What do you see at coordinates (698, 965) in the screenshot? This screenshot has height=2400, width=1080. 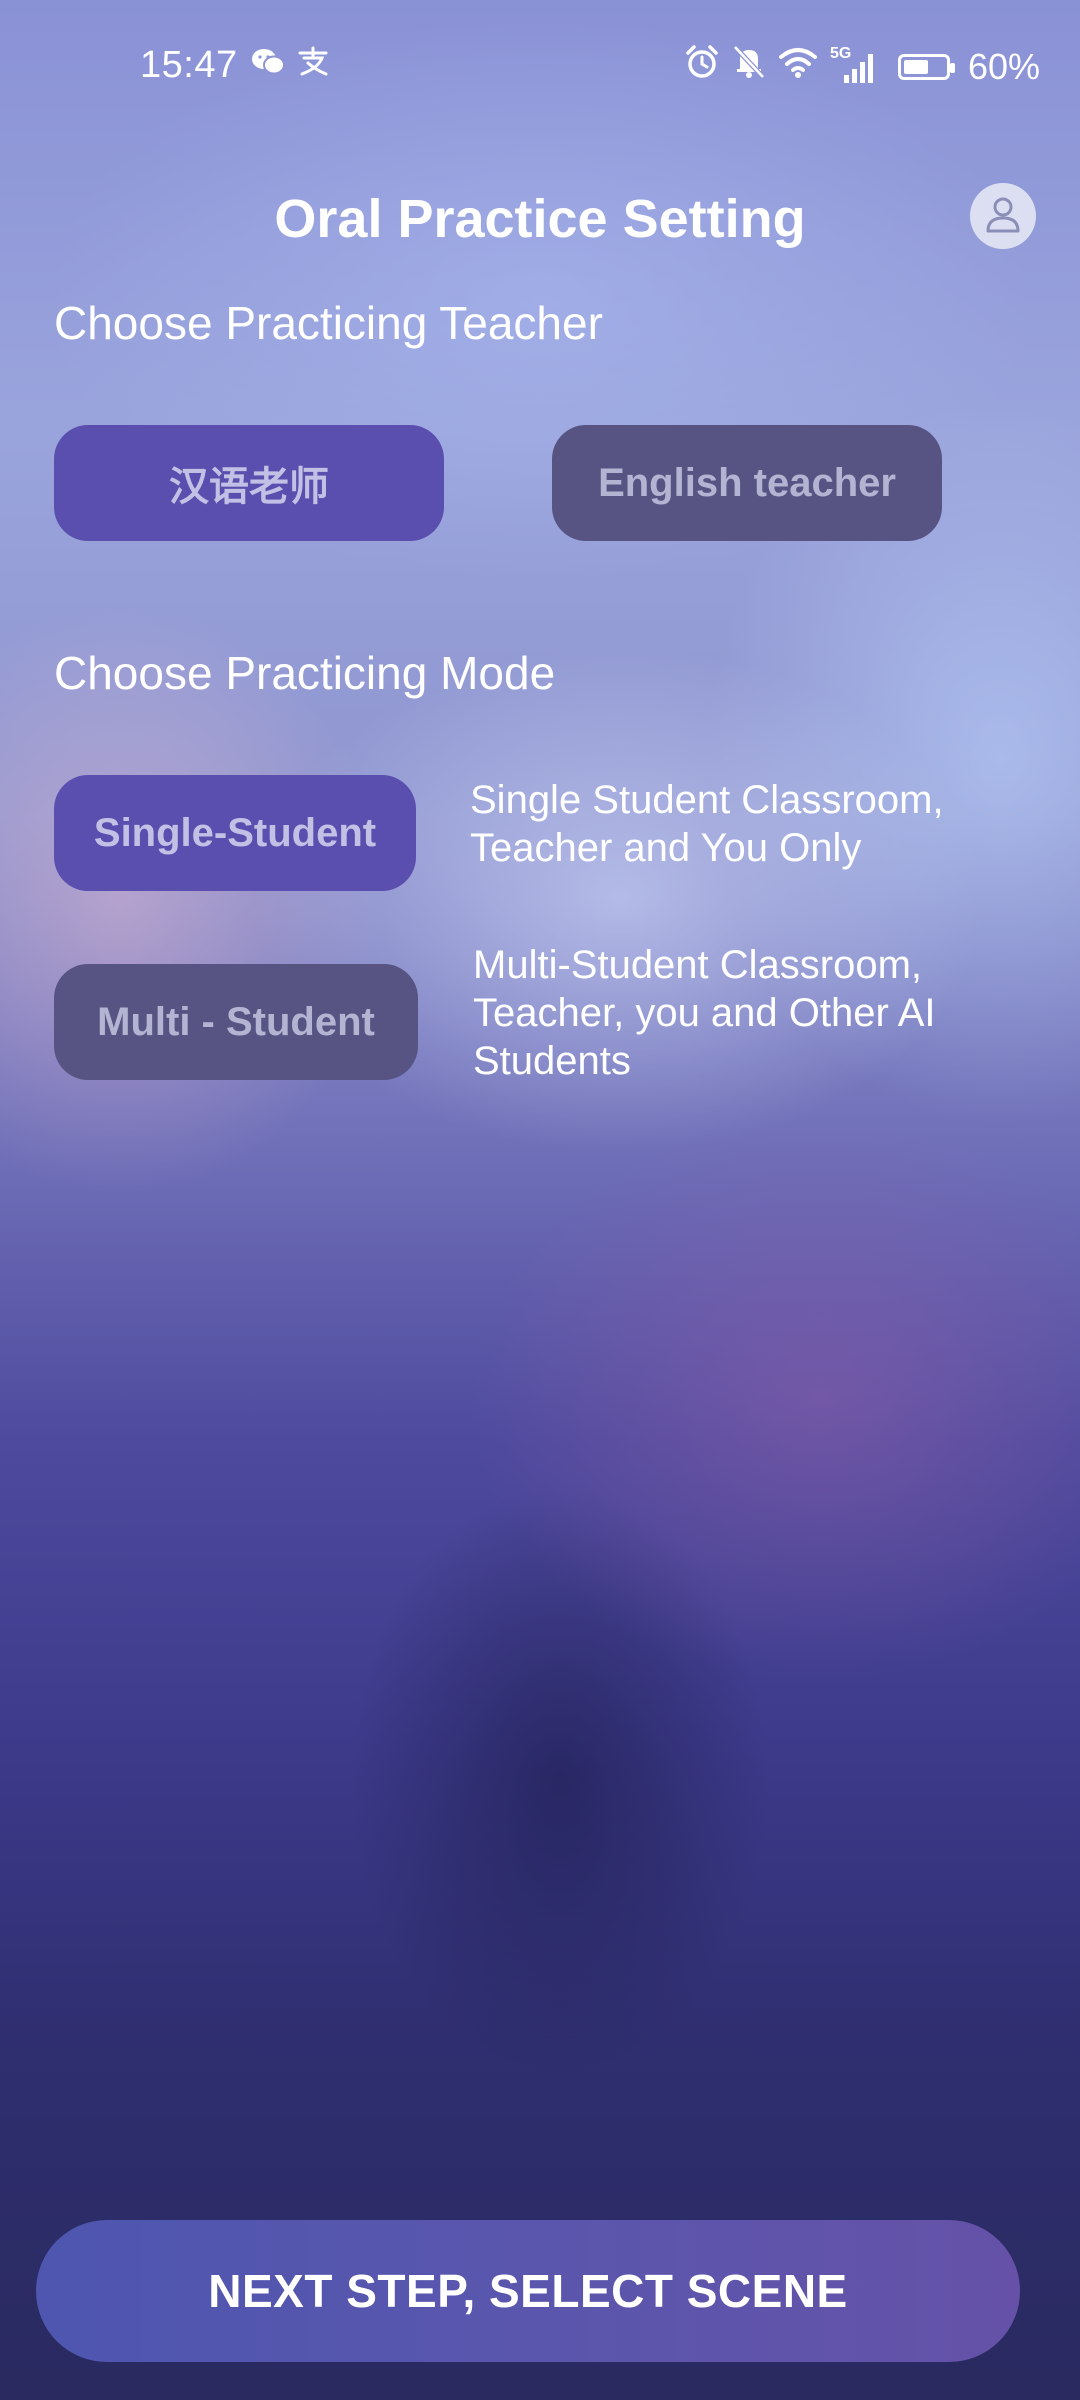 I see `description-line: Multi-Student Classroom,` at bounding box center [698, 965].